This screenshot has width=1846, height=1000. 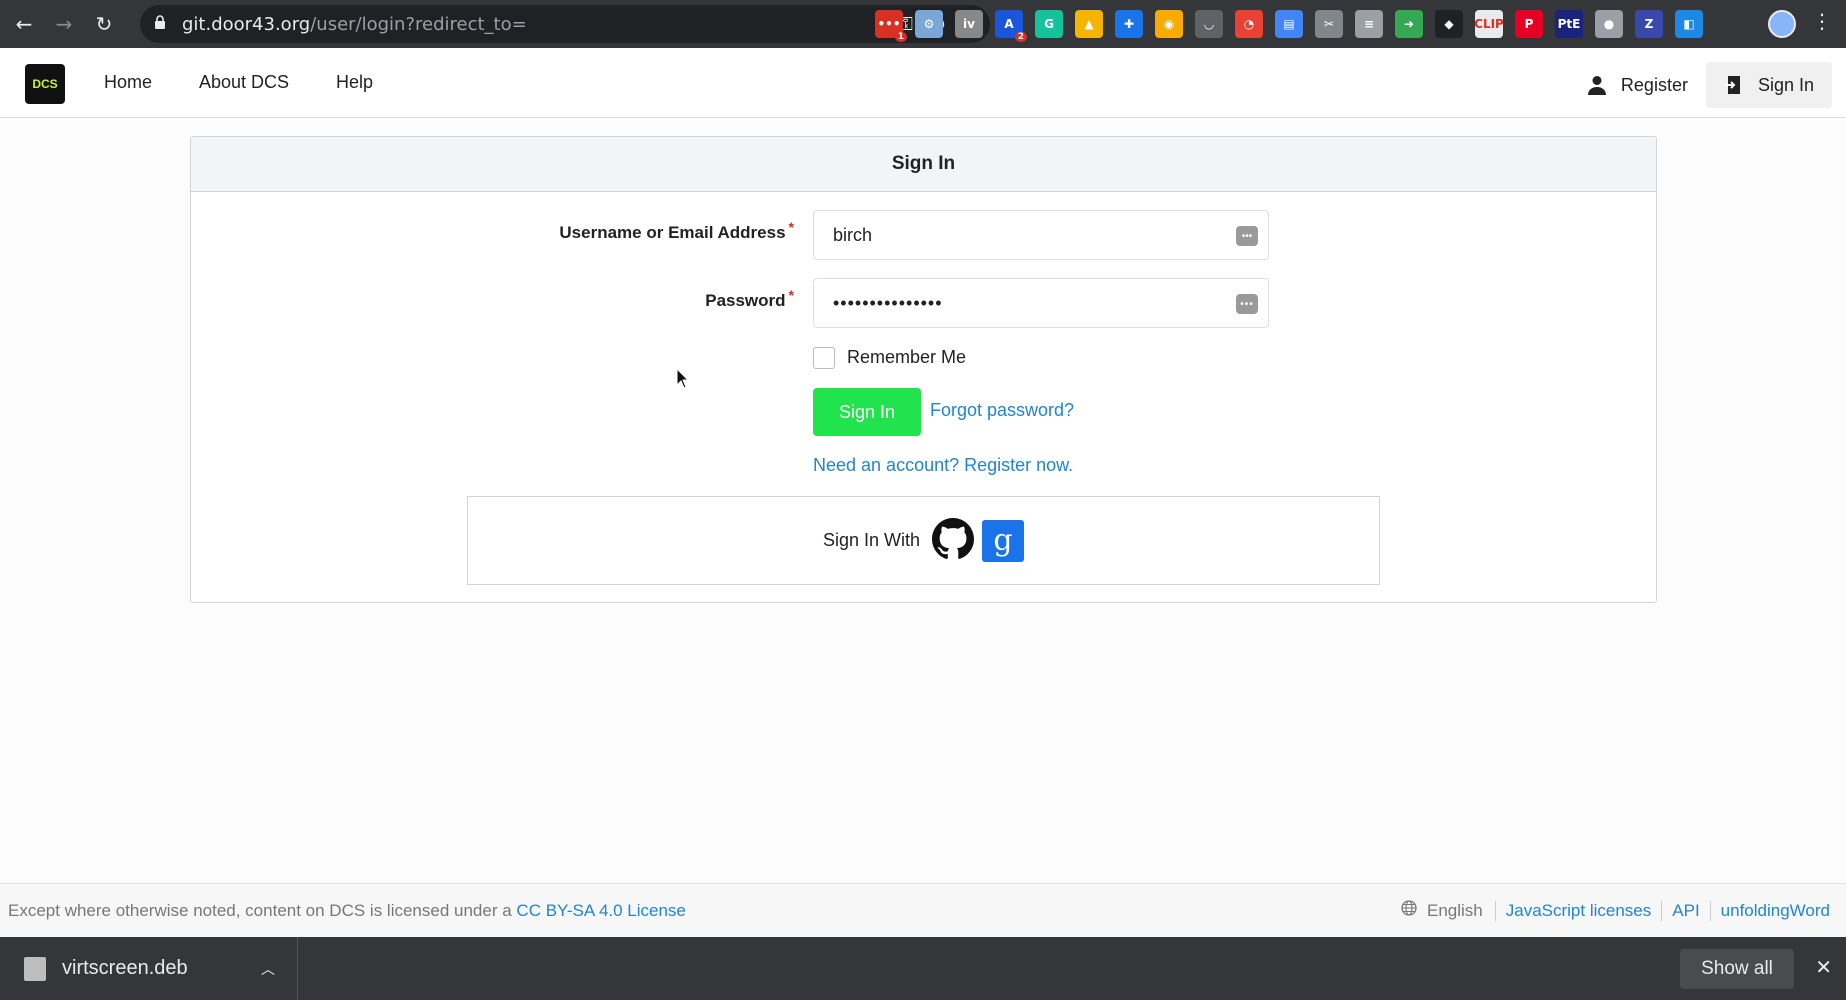 I want to click on ext-glyph: ≡, so click(x=1369, y=24).